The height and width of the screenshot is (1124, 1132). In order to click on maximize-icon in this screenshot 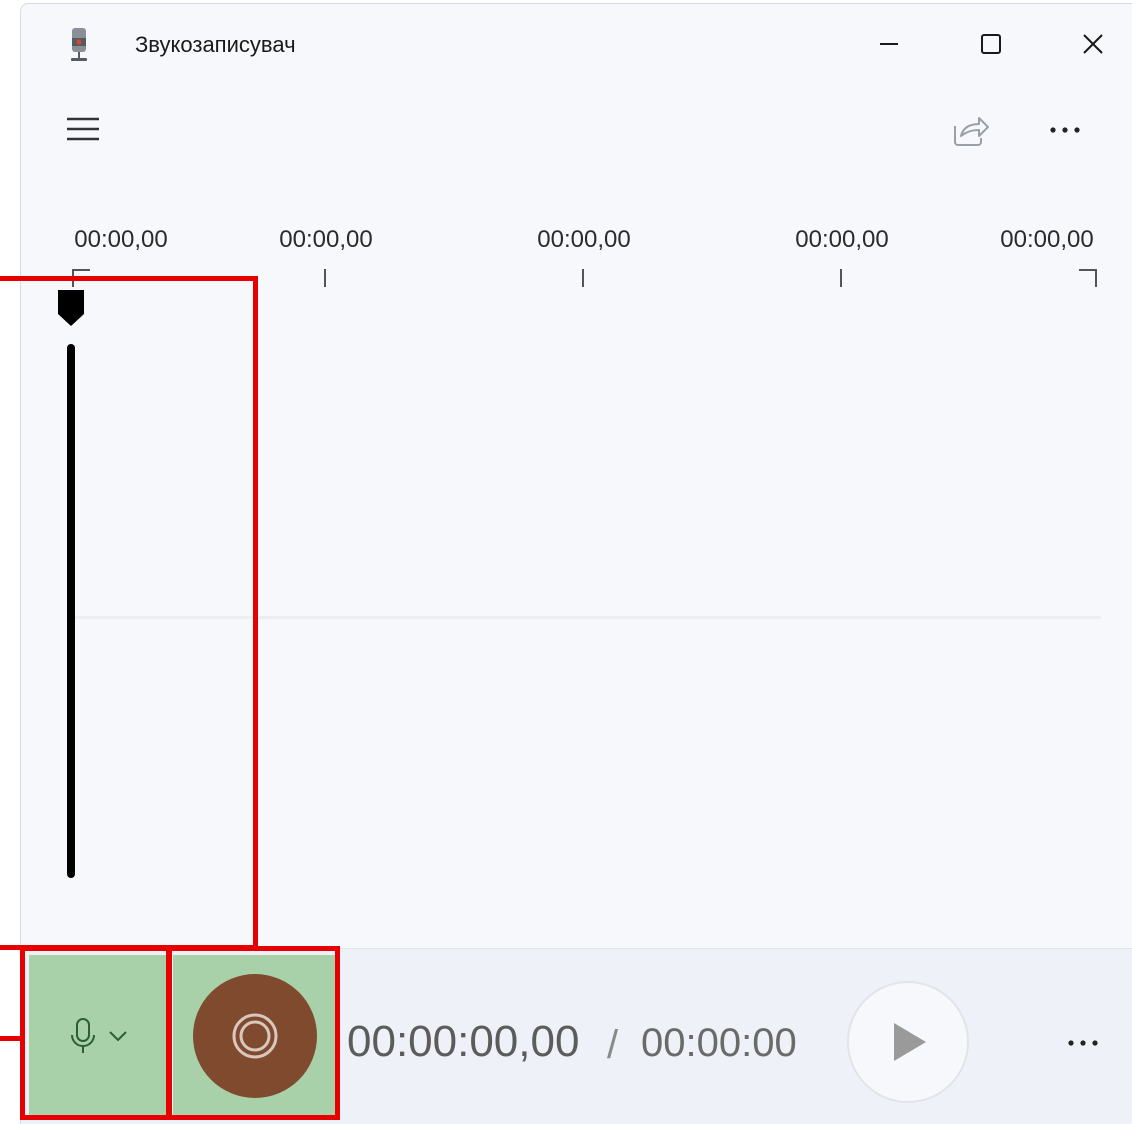, I will do `click(991, 44)`.